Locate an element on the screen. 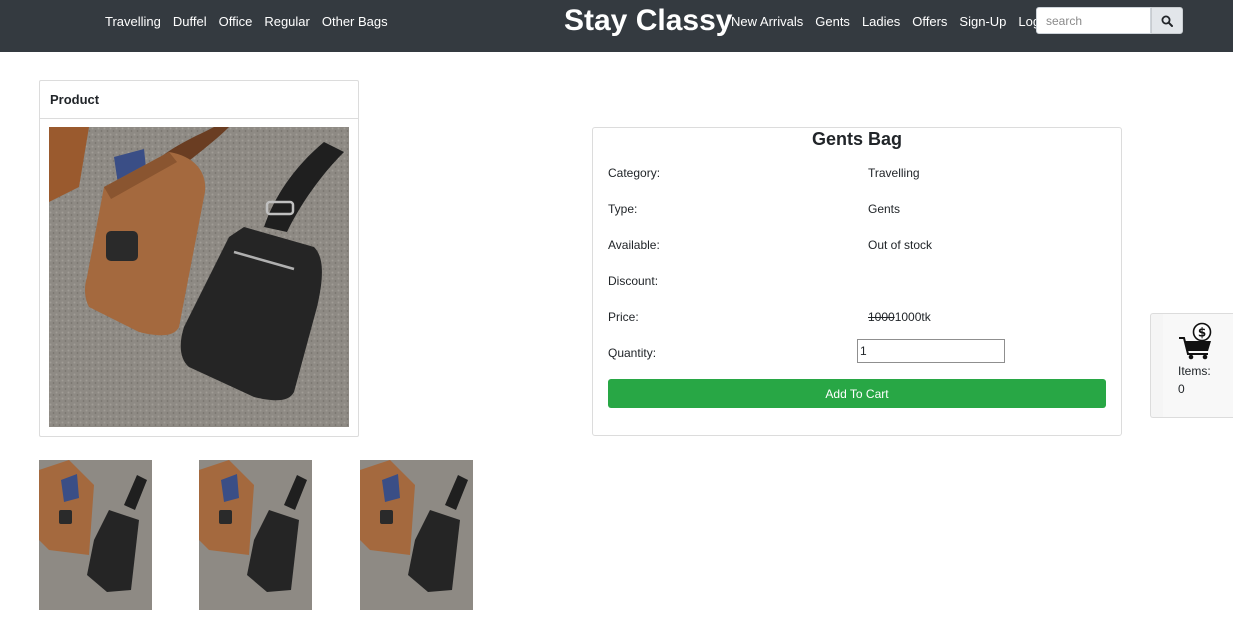 Image resolution: width=1233 pixels, height=627 pixels. nav-link-travelling: Travelling is located at coordinates (133, 22).